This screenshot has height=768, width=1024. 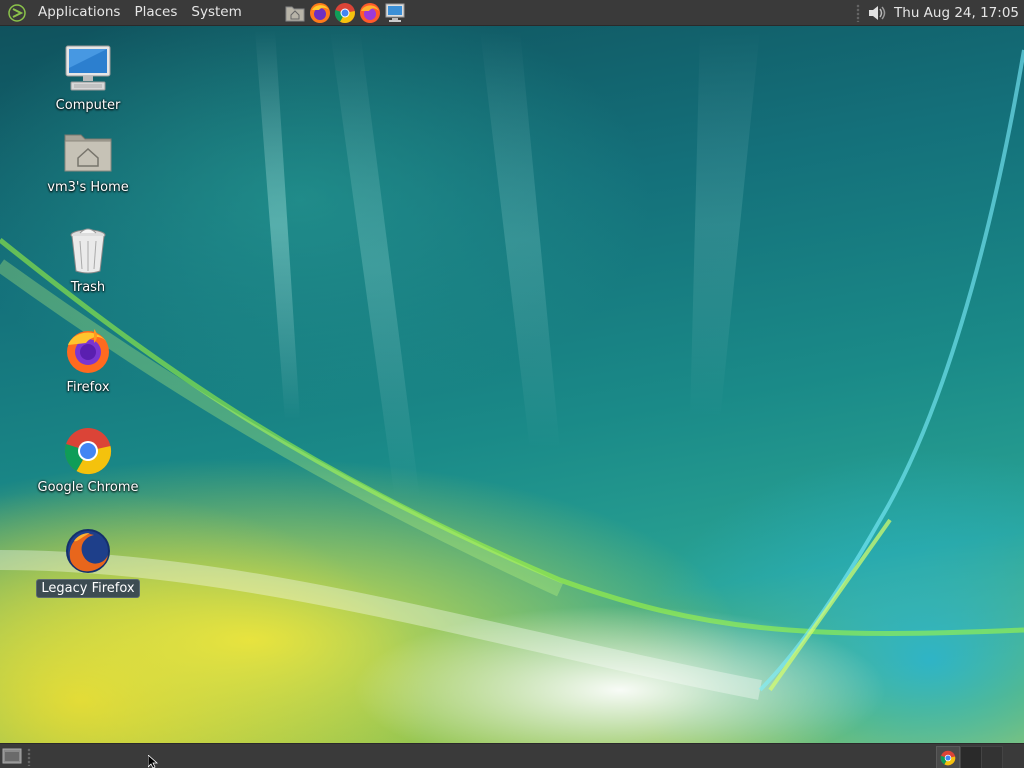 What do you see at coordinates (79, 12) in the screenshot?
I see `applications-menu: Applications` at bounding box center [79, 12].